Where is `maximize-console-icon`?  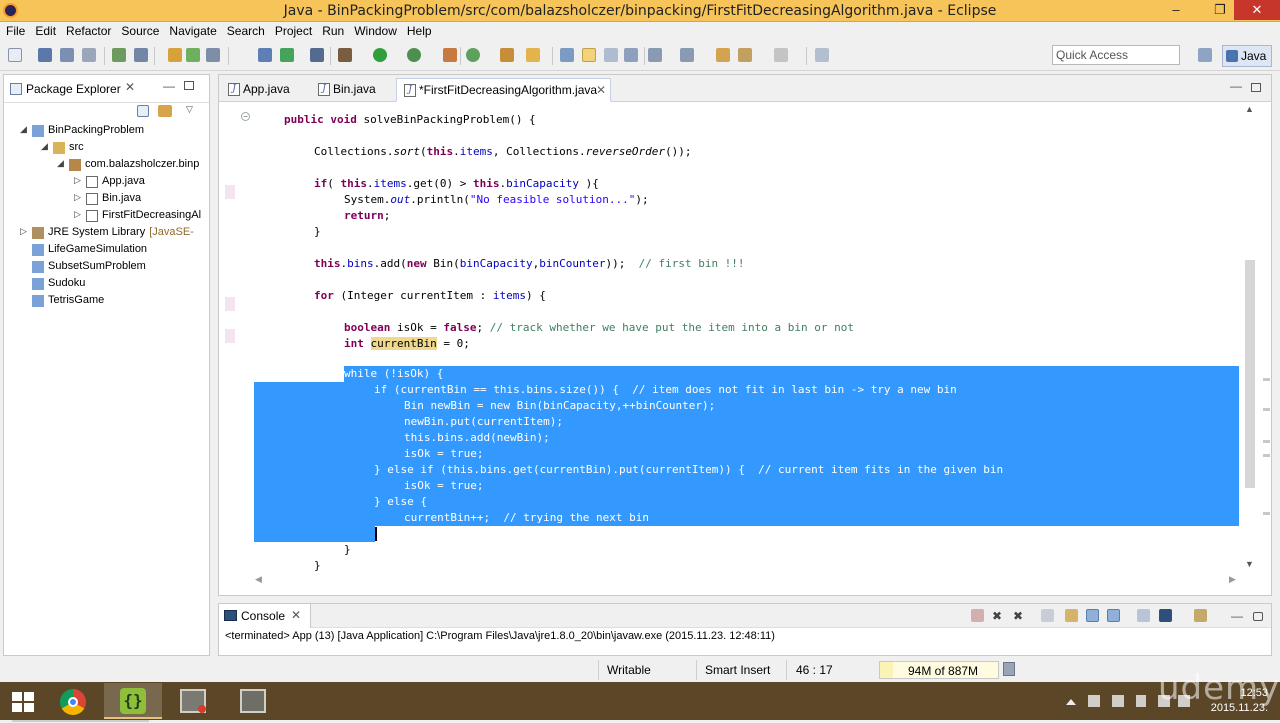
maximize-console-icon is located at coordinates (1258, 616).